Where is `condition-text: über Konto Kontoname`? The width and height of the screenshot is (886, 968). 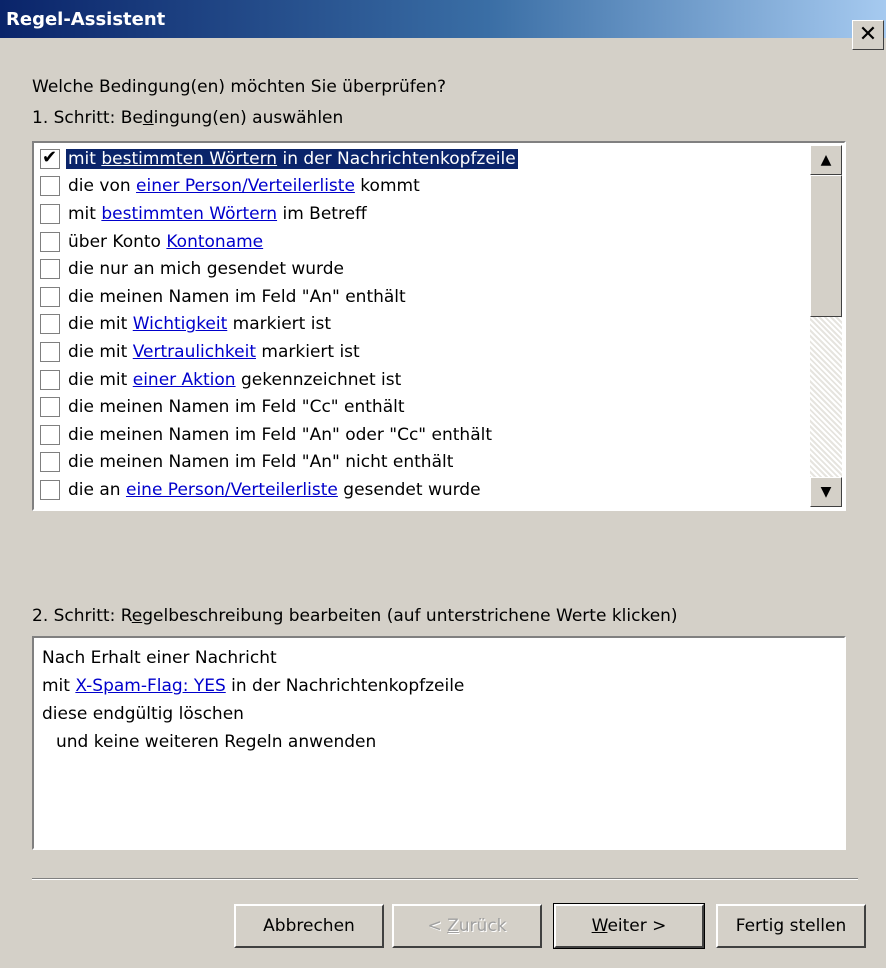 condition-text: über Konto Kontoname is located at coordinates (166, 241).